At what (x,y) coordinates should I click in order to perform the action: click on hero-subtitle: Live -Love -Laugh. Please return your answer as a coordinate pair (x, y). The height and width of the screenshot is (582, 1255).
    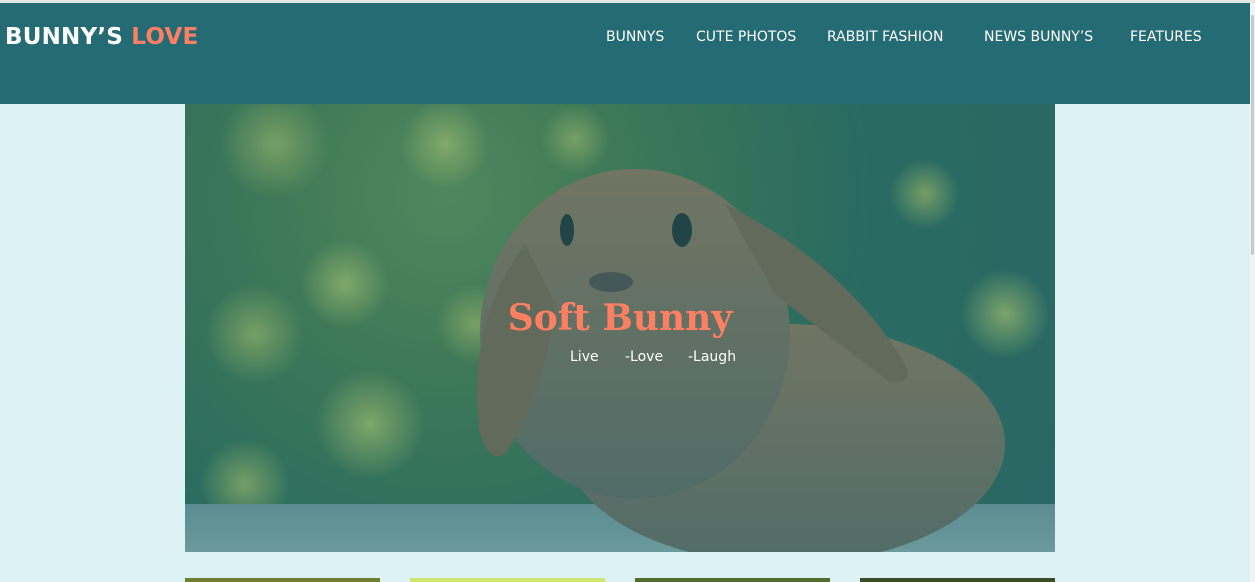
    Looking at the image, I should click on (620, 360).